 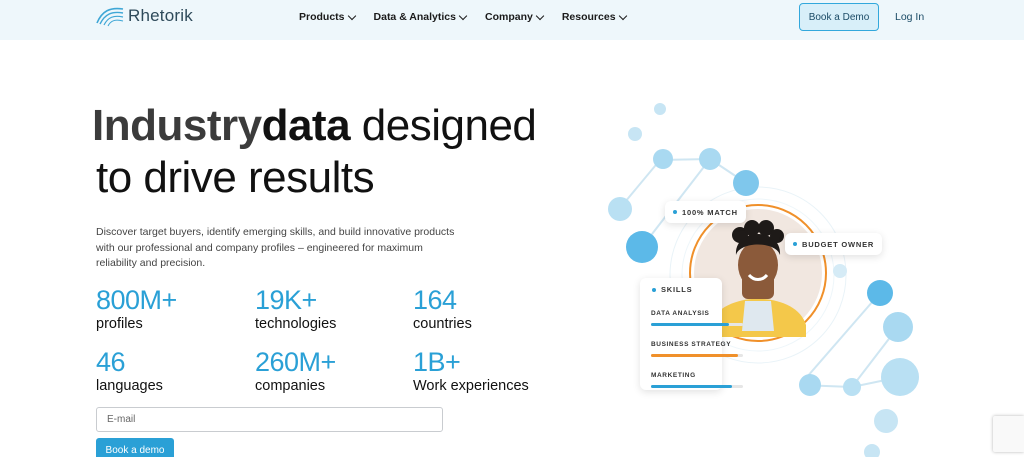 What do you see at coordinates (129, 386) in the screenshot?
I see `stat-label: languages` at bounding box center [129, 386].